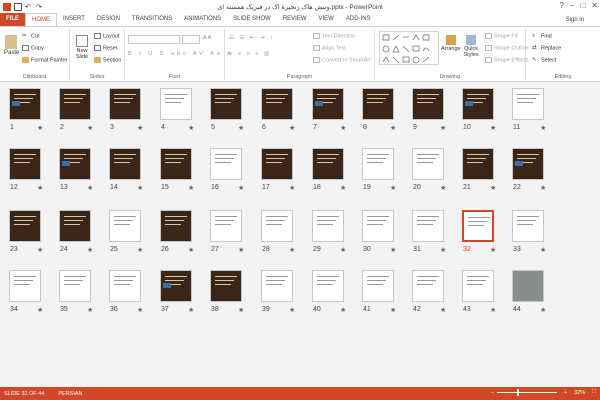 The image size is (600, 400). What do you see at coordinates (517, 392) in the screenshot?
I see `zoom-slider-knob` at bounding box center [517, 392].